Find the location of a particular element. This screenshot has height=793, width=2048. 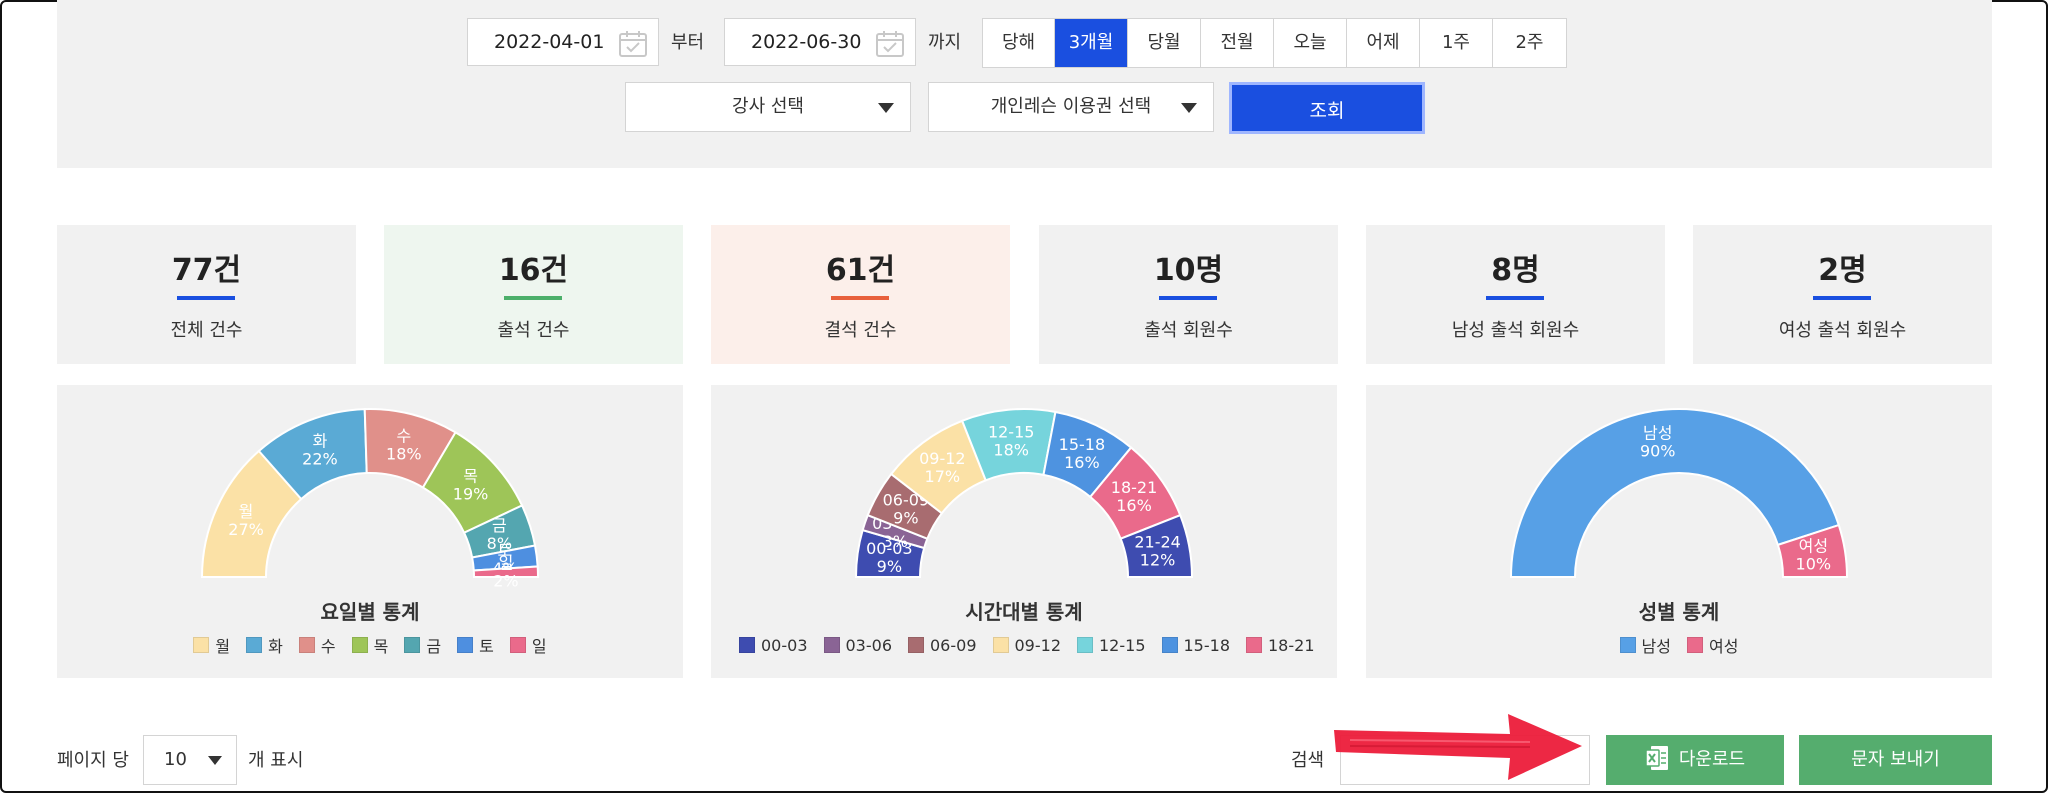

search-button: 조회 is located at coordinates (1327, 108).